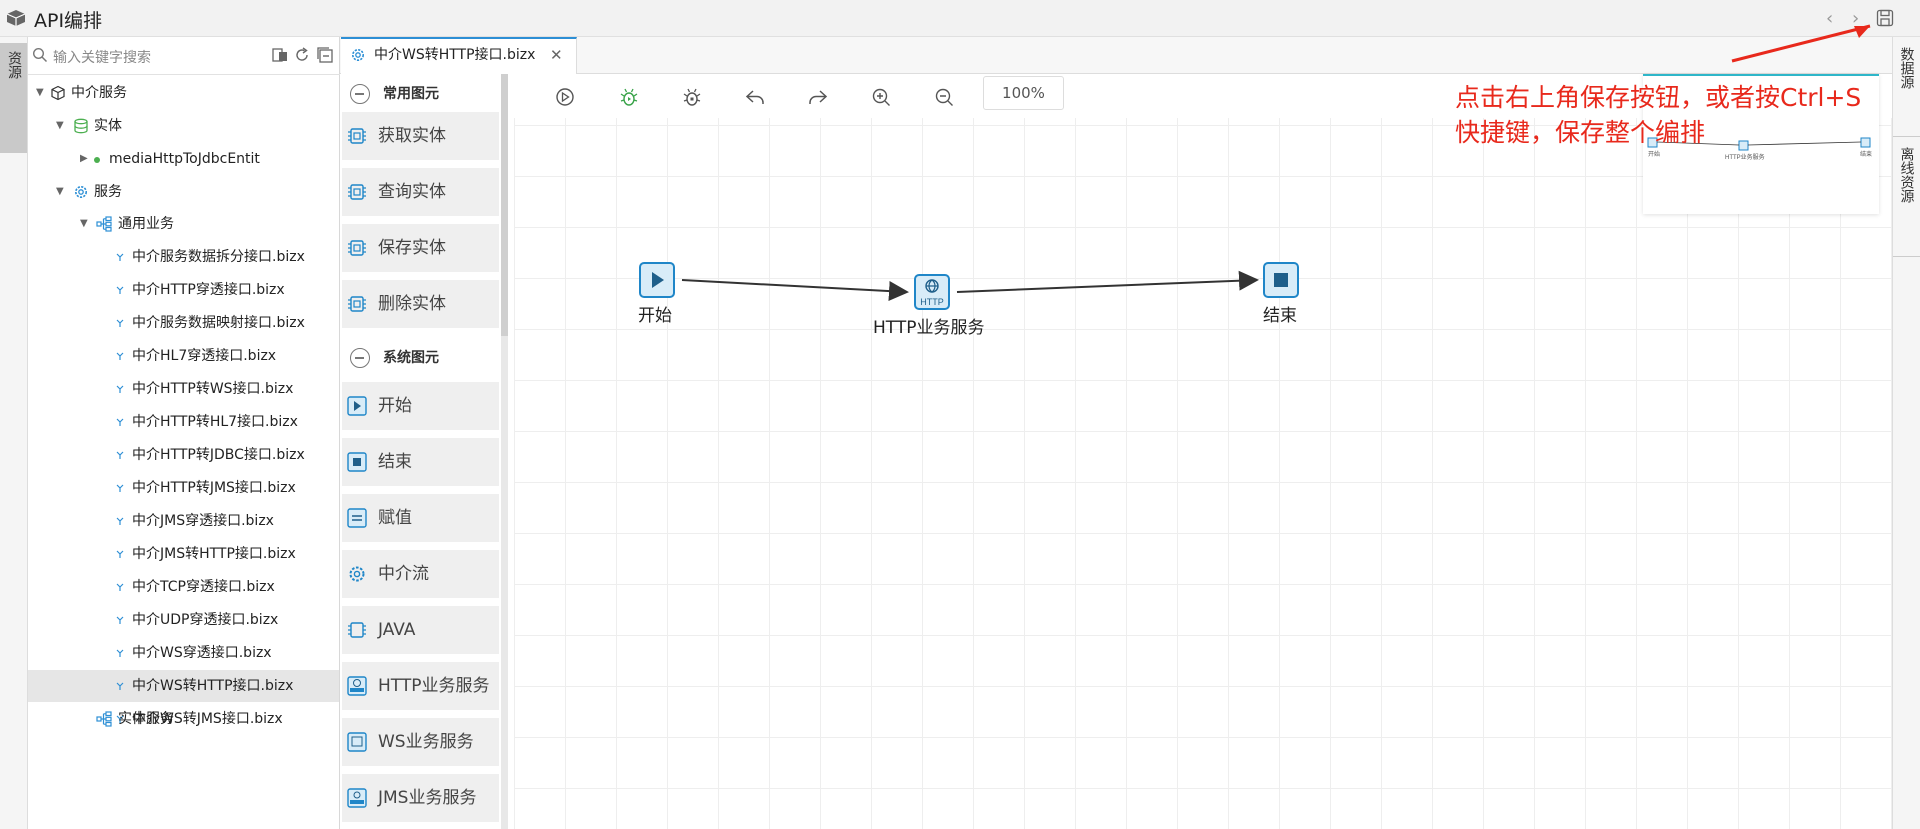  I want to click on tree-file-item: 中介UDP穿透接口.bizx, so click(183, 620).